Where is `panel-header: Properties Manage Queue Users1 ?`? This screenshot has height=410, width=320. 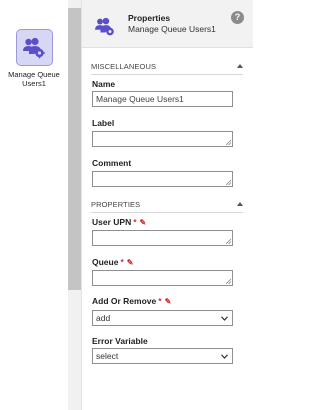
panel-header: Properties Manage Queue Users1 ? is located at coordinates (167, 24).